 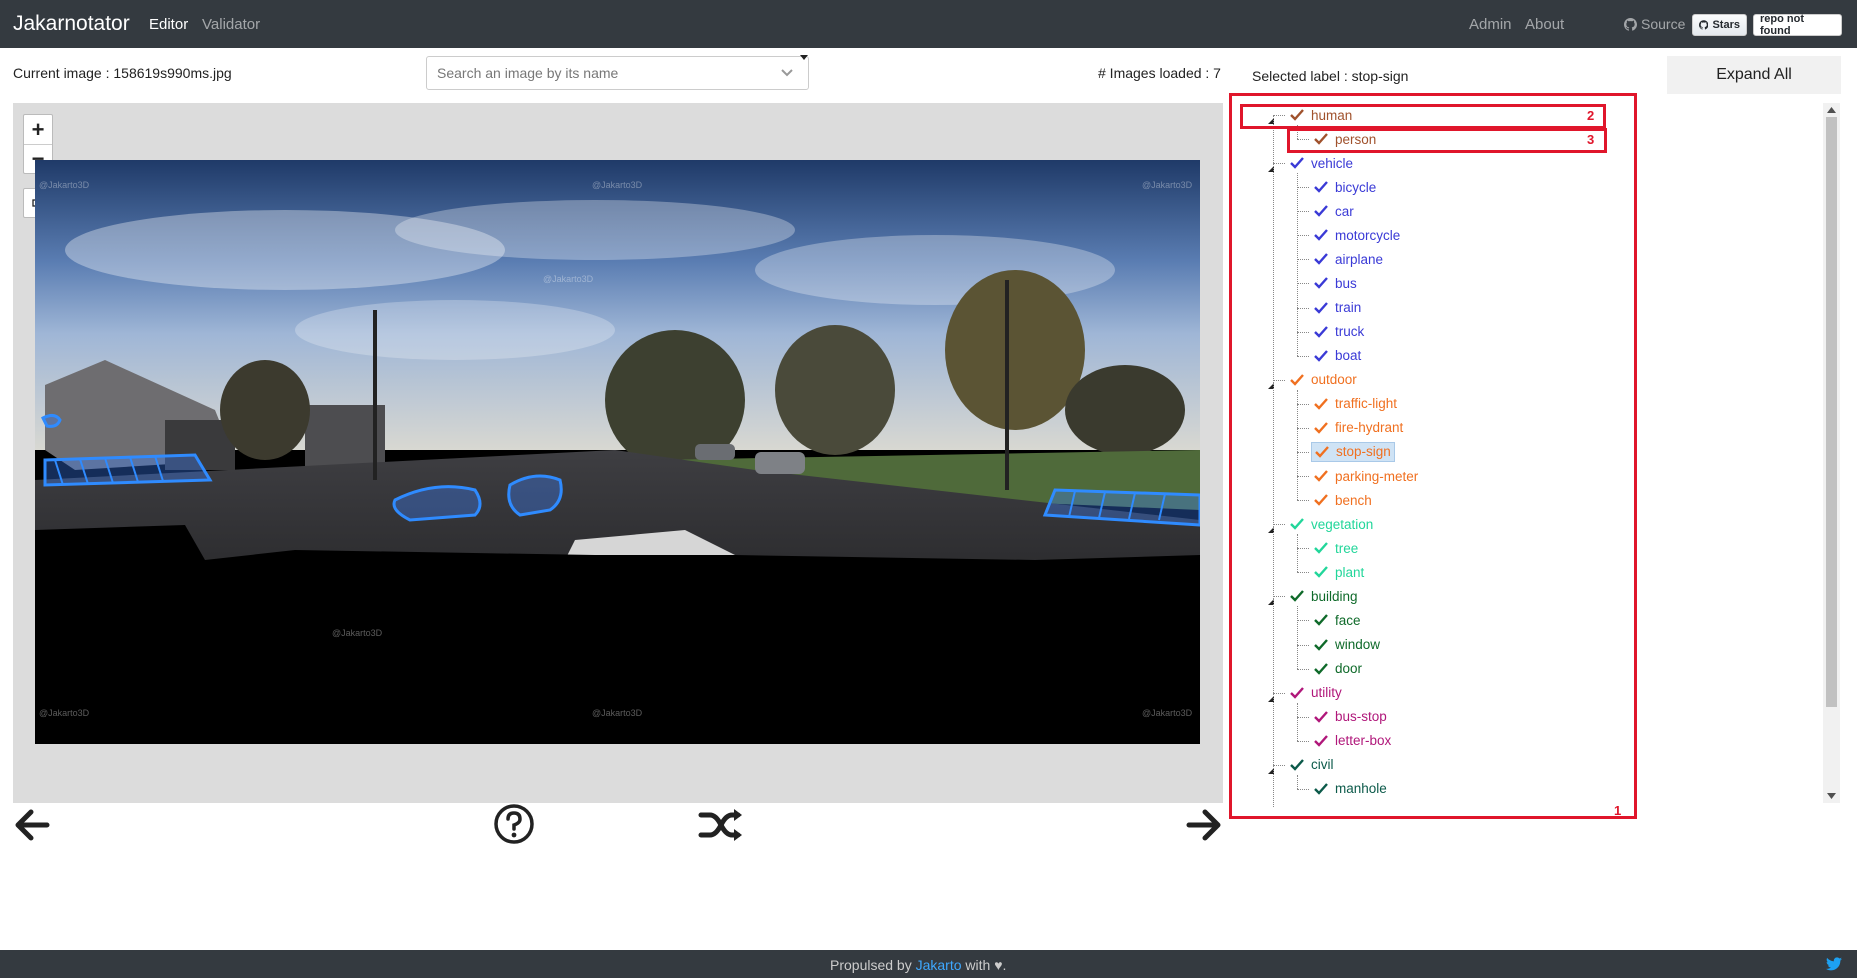 I want to click on arrow-left-icon, so click(x=32, y=825).